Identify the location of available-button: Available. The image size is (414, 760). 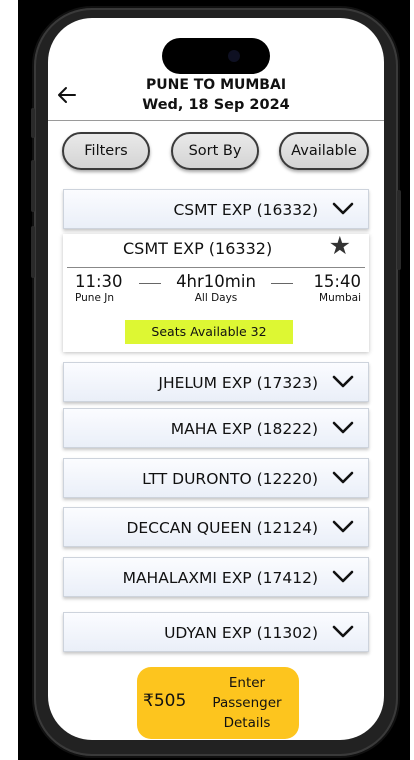
(324, 151).